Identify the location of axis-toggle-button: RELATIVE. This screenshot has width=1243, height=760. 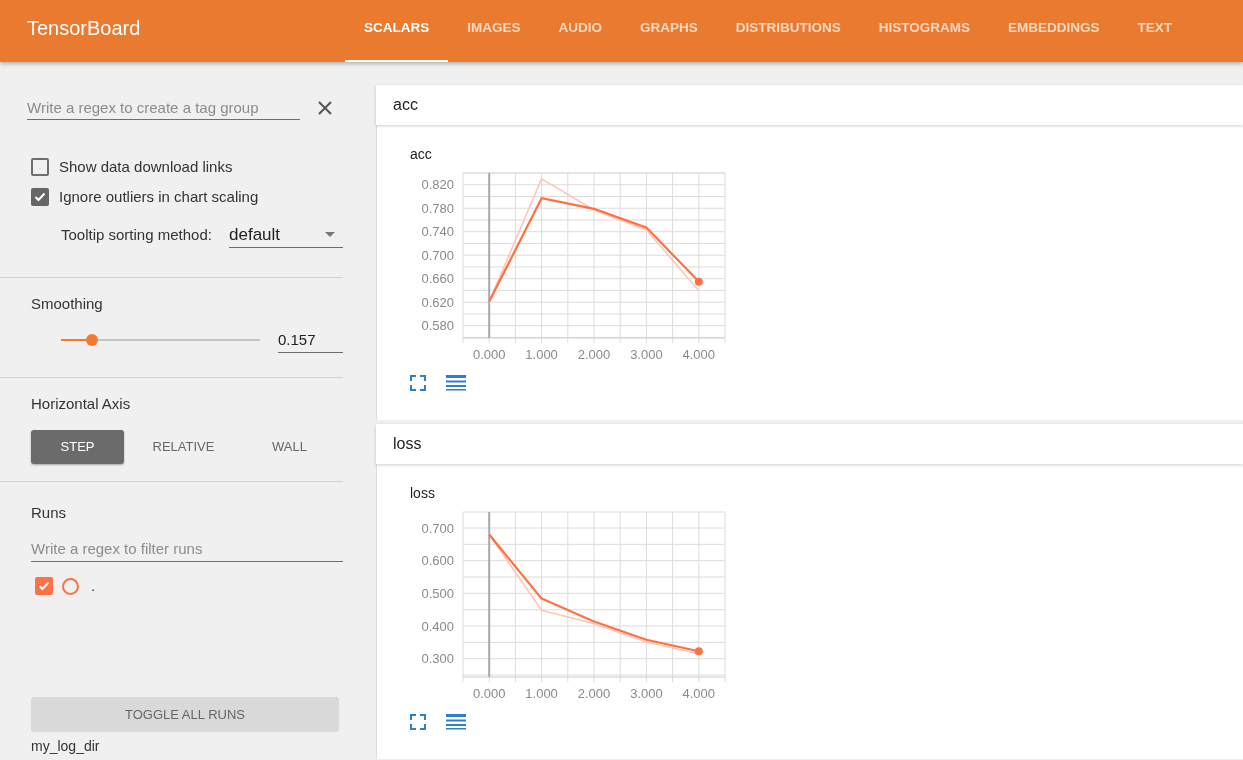
(183, 447).